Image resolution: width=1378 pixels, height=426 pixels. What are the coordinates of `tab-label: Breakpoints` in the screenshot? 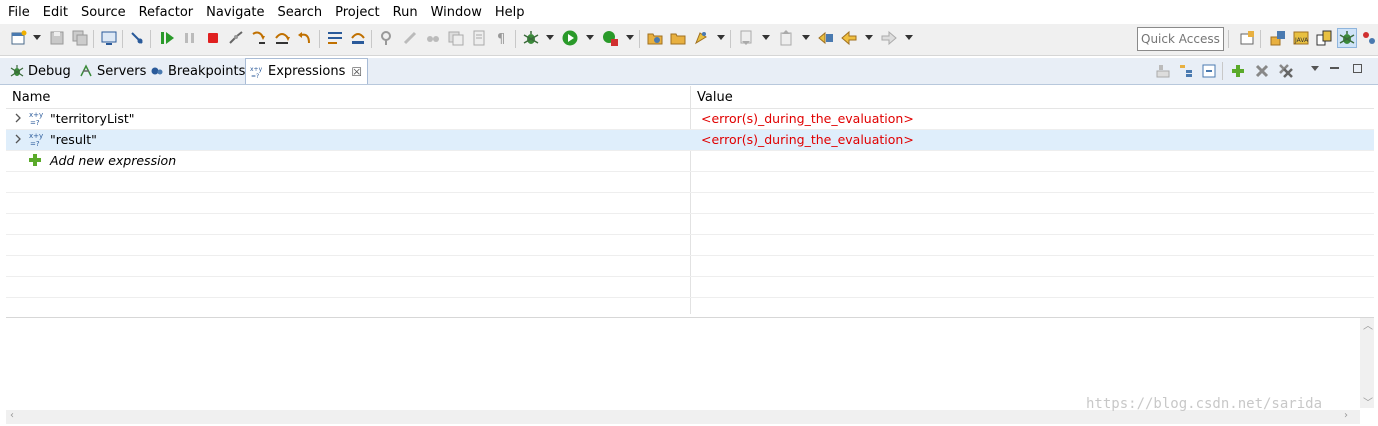 It's located at (207, 71).